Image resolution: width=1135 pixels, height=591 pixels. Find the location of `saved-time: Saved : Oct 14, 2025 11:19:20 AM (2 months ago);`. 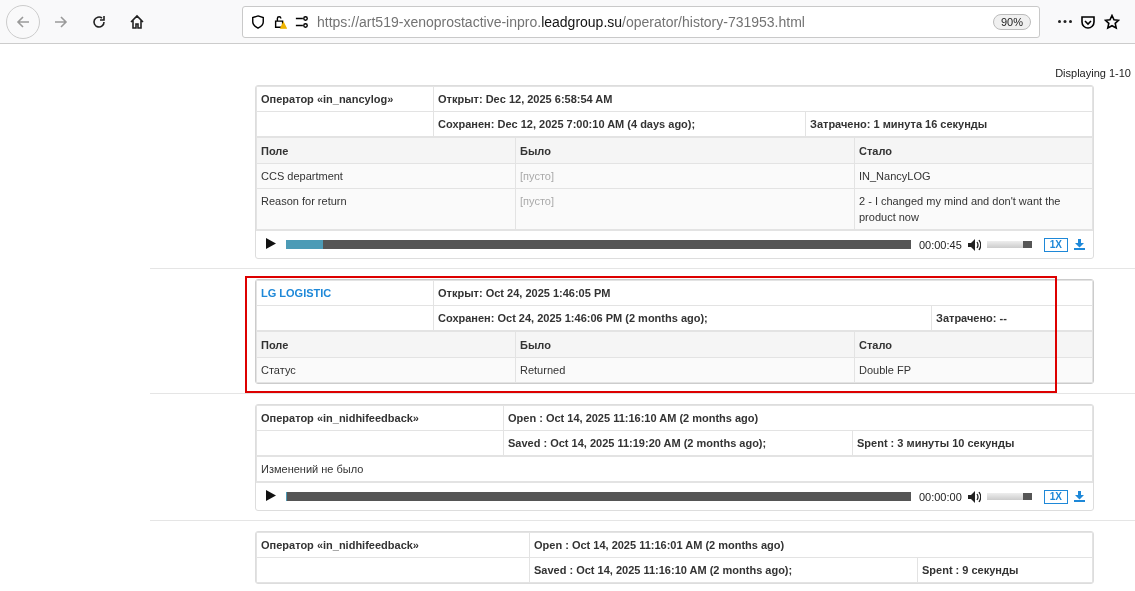

saved-time: Saved : Oct 14, 2025 11:19:20 AM (2 months ago); is located at coordinates (637, 443).